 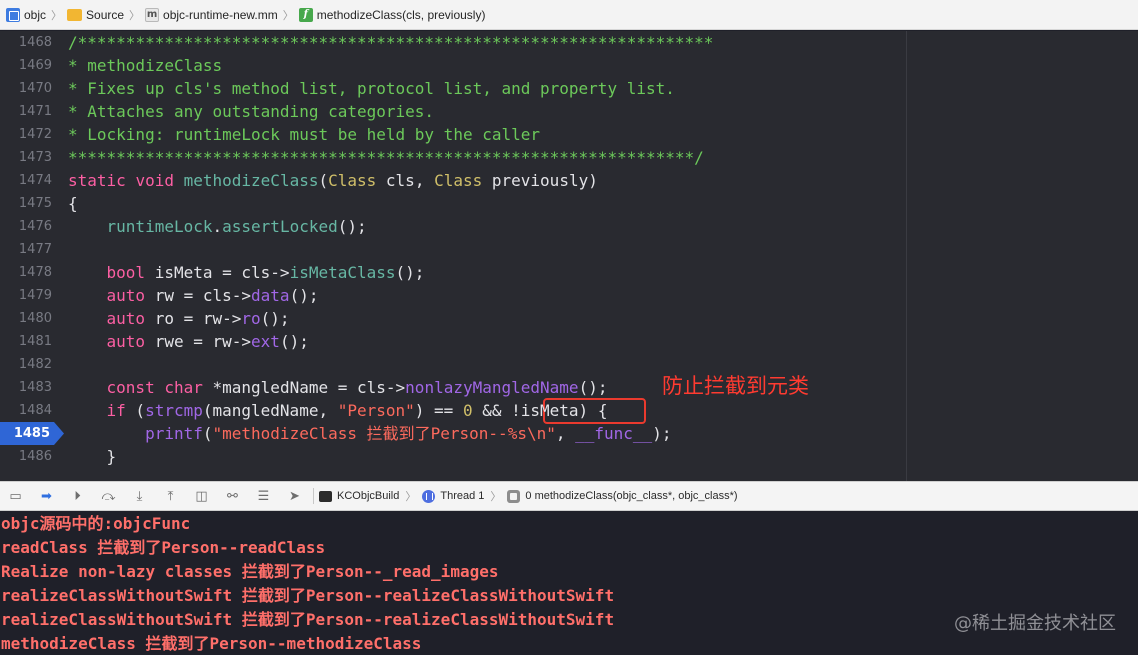 What do you see at coordinates (263, 496) in the screenshot?
I see `environment-overrides-icon: ☰` at bounding box center [263, 496].